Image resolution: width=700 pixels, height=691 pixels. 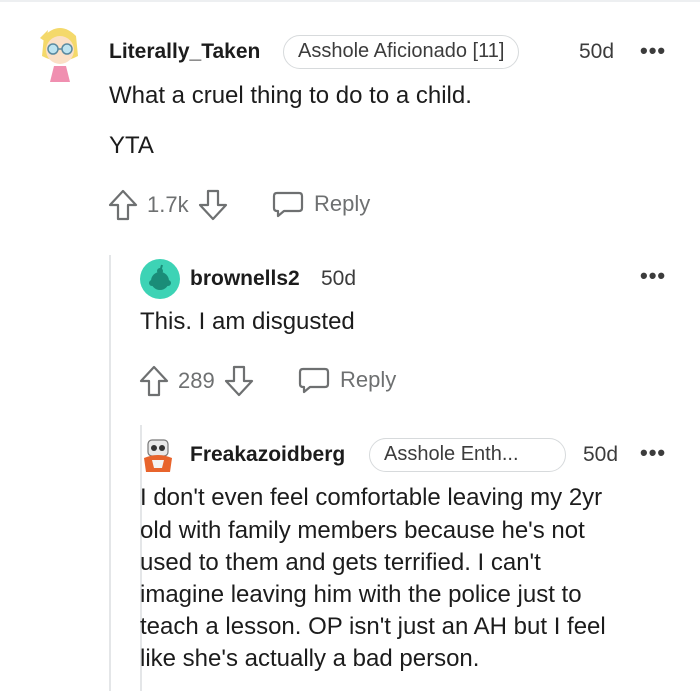 What do you see at coordinates (362, 530) in the screenshot?
I see `comment-body-line-2: old with family members because he's not` at bounding box center [362, 530].